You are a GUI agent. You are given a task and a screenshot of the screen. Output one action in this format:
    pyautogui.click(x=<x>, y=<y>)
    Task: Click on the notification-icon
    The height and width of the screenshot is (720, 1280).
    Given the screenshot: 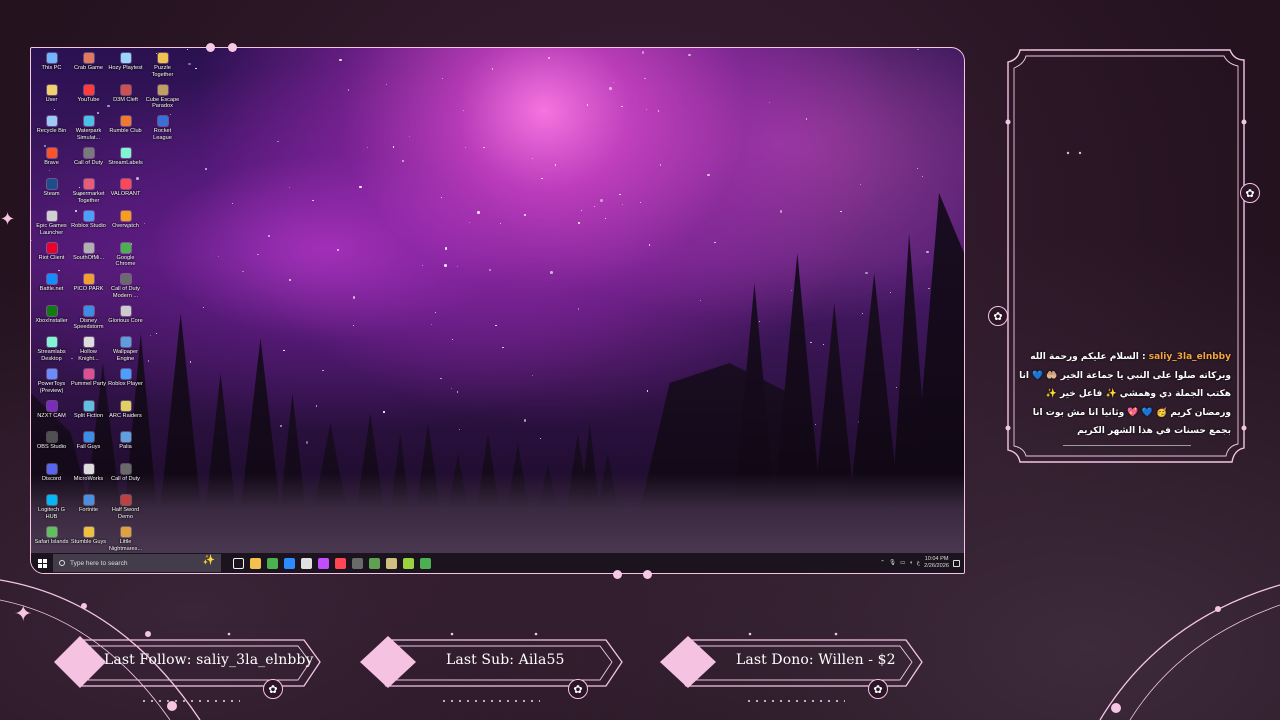 What is the action you would take?
    pyautogui.click(x=956, y=563)
    